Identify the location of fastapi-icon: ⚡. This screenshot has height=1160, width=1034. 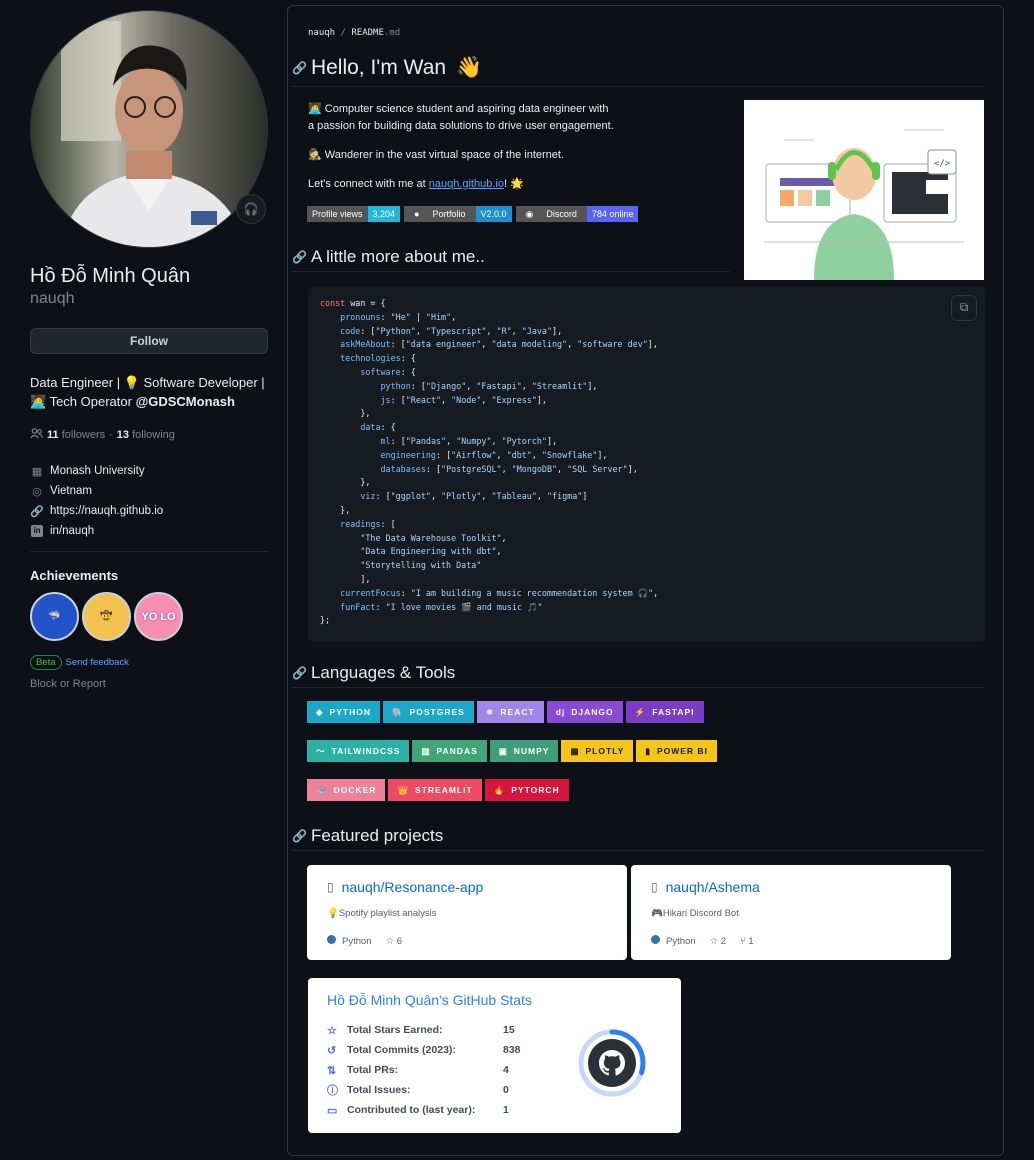
(640, 711).